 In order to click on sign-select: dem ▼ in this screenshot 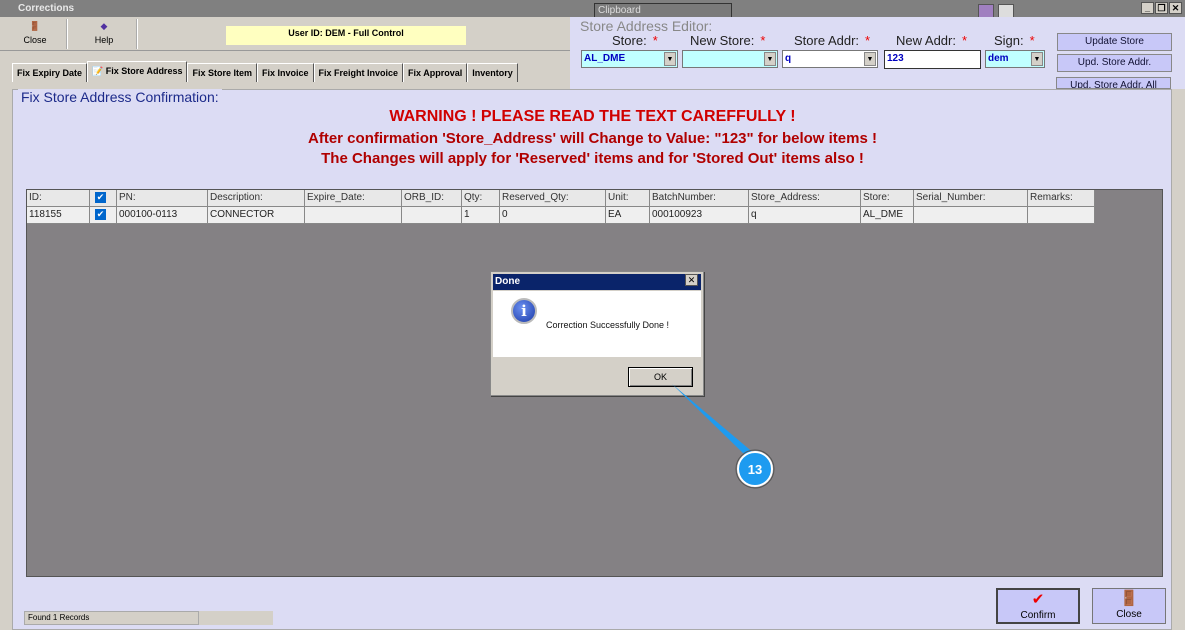, I will do `click(1015, 59)`.